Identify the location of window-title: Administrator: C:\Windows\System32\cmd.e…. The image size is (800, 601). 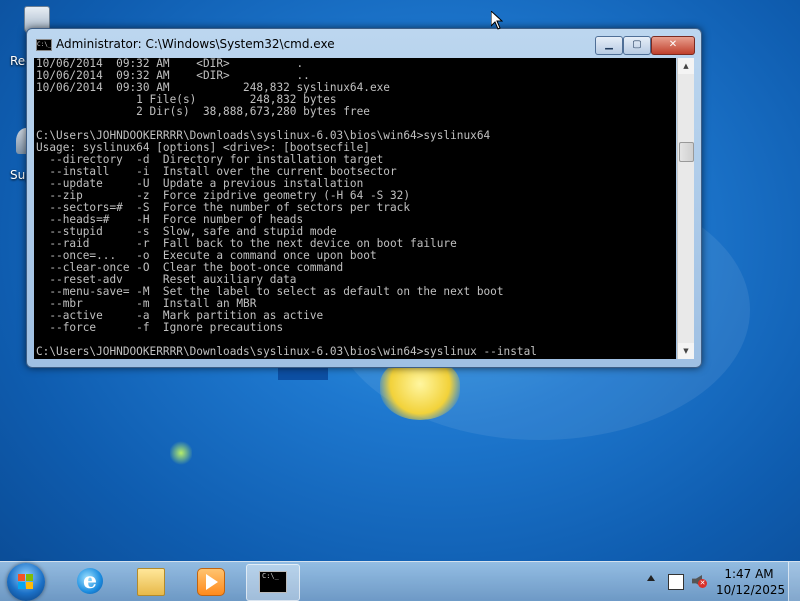
(195, 44).